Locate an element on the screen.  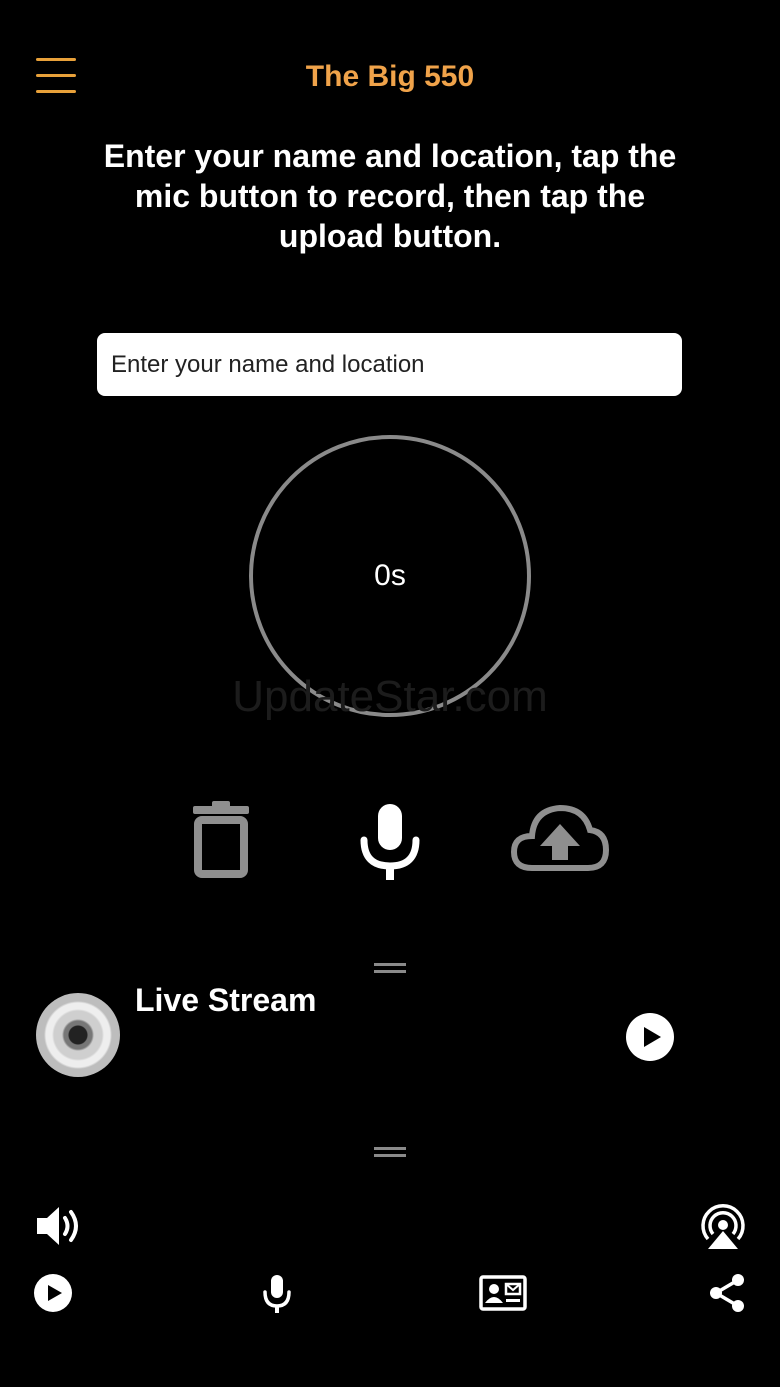
panel-drag-handle is located at coordinates (390, 969).